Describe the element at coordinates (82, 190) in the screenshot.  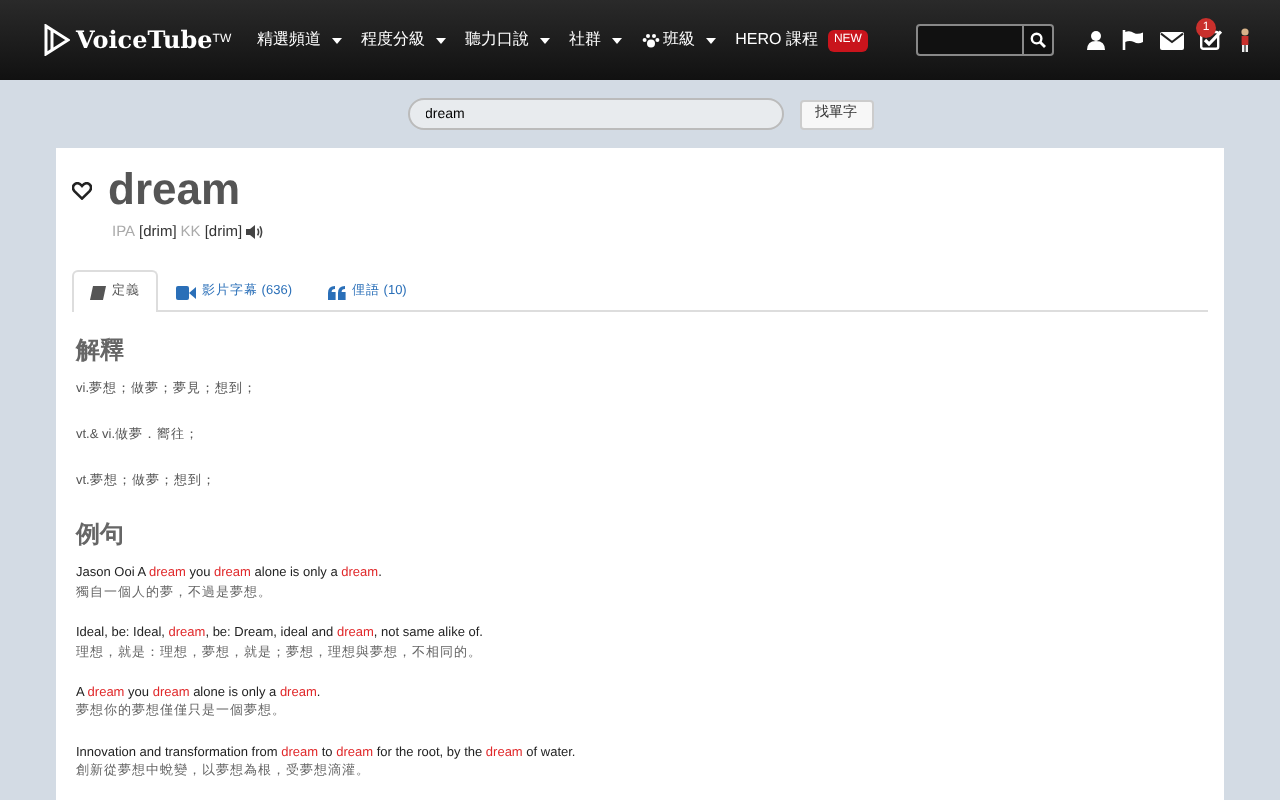
I see `heart-icon` at that location.